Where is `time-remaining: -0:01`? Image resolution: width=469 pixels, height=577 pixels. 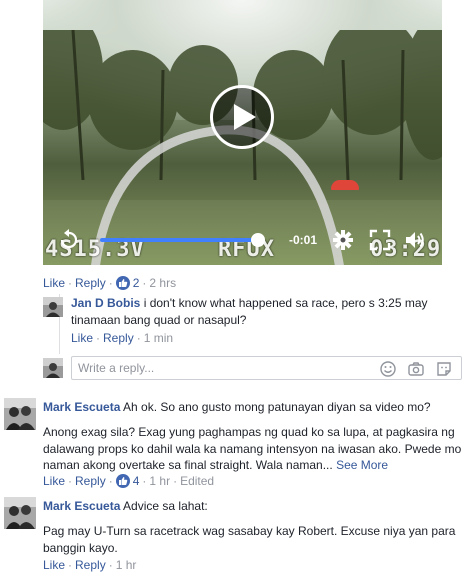
time-remaining: -0:01 is located at coordinates (303, 240).